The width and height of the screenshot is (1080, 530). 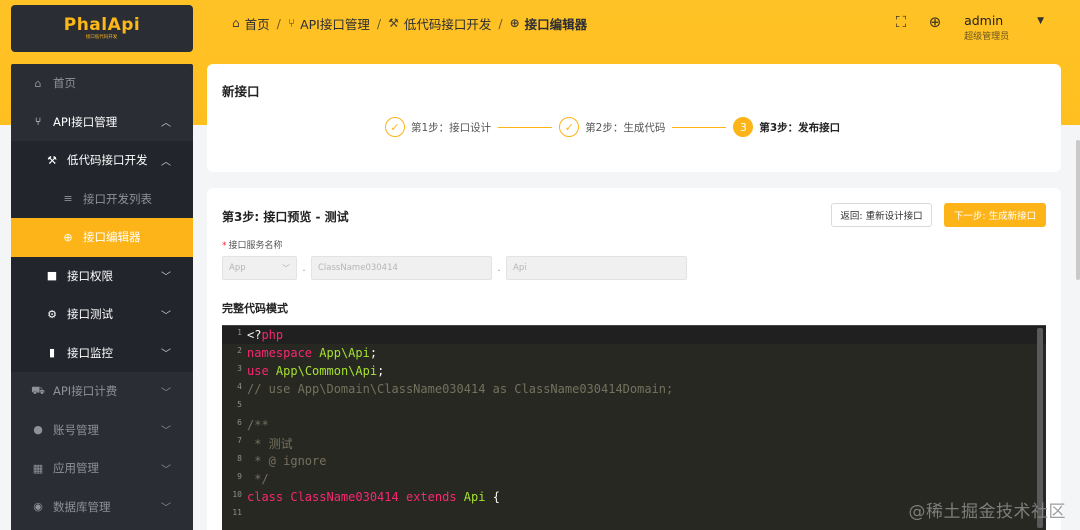 What do you see at coordinates (239, 458) in the screenshot?
I see `line-number: 8` at bounding box center [239, 458].